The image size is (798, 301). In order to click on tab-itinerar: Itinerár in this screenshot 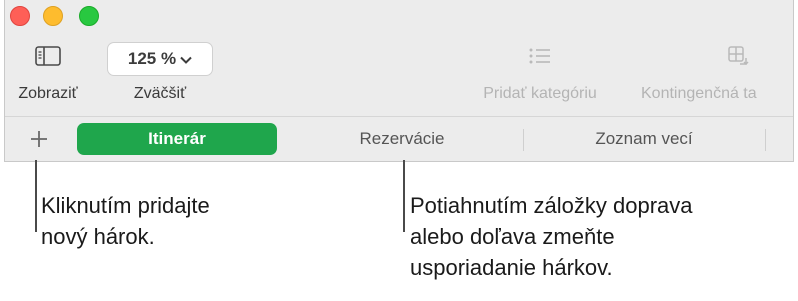, I will do `click(177, 139)`.